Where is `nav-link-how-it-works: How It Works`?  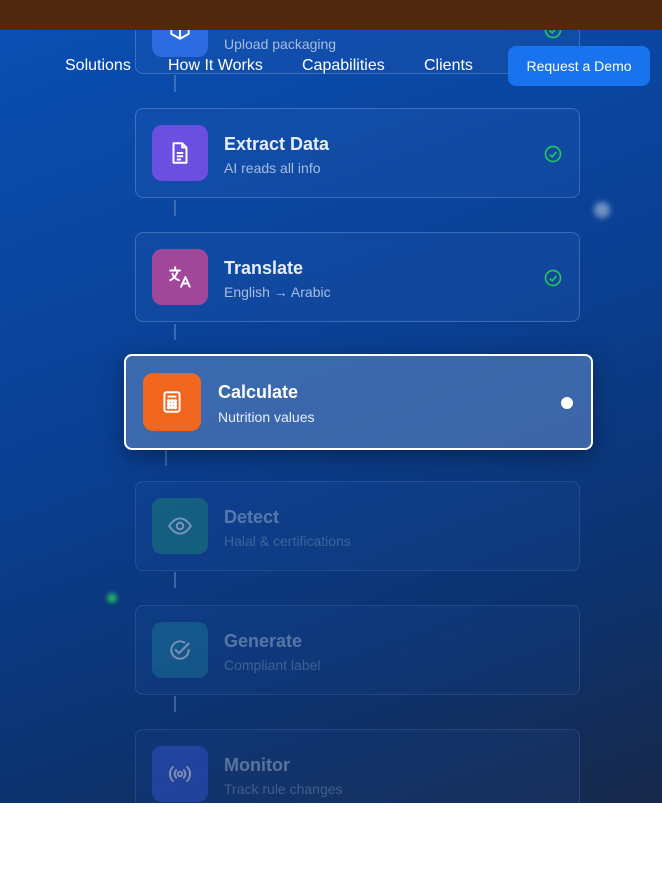
nav-link-how-it-works: How It Works is located at coordinates (215, 66).